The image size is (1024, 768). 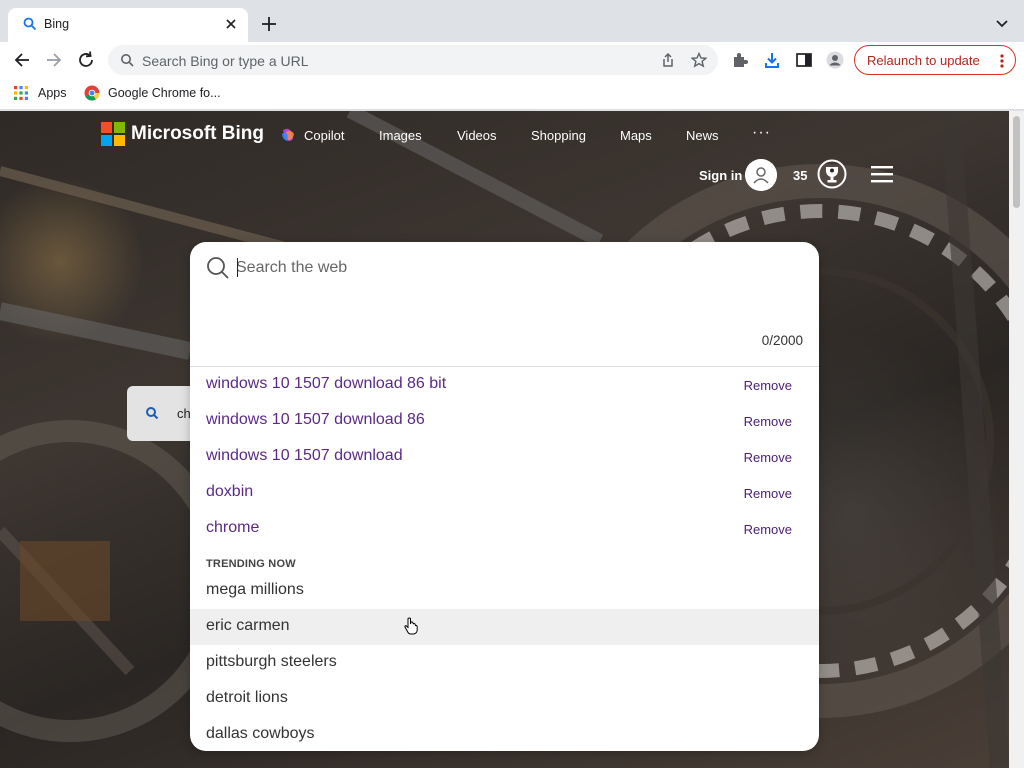 I want to click on history-suggestion: windows 10 1507 download 86 bit Remove, so click(x=504, y=385).